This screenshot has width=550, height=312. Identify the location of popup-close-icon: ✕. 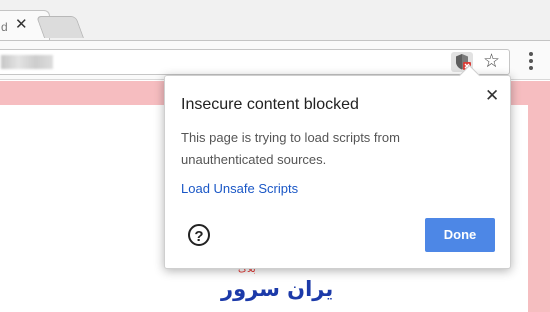
(492, 96).